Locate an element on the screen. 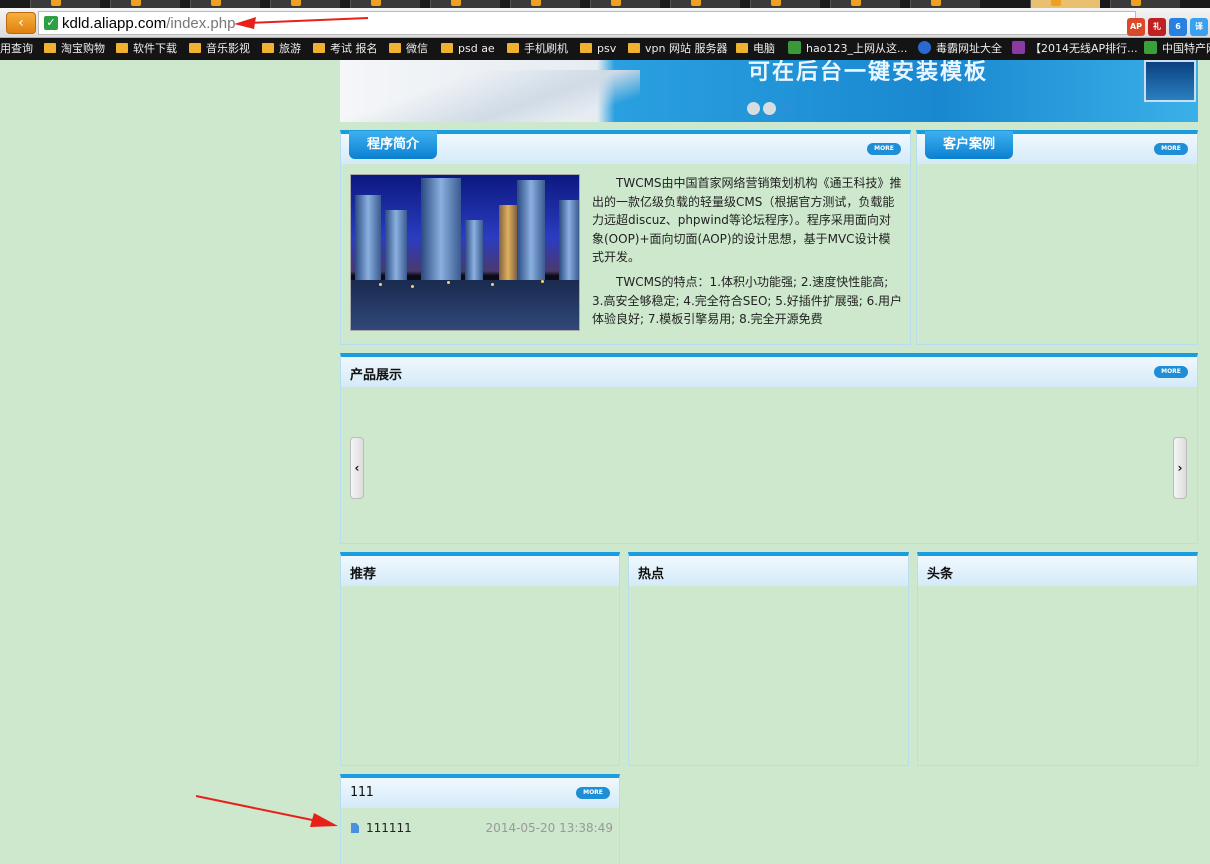  banner-slider: 可在后台一键安装模板 is located at coordinates (769, 91).